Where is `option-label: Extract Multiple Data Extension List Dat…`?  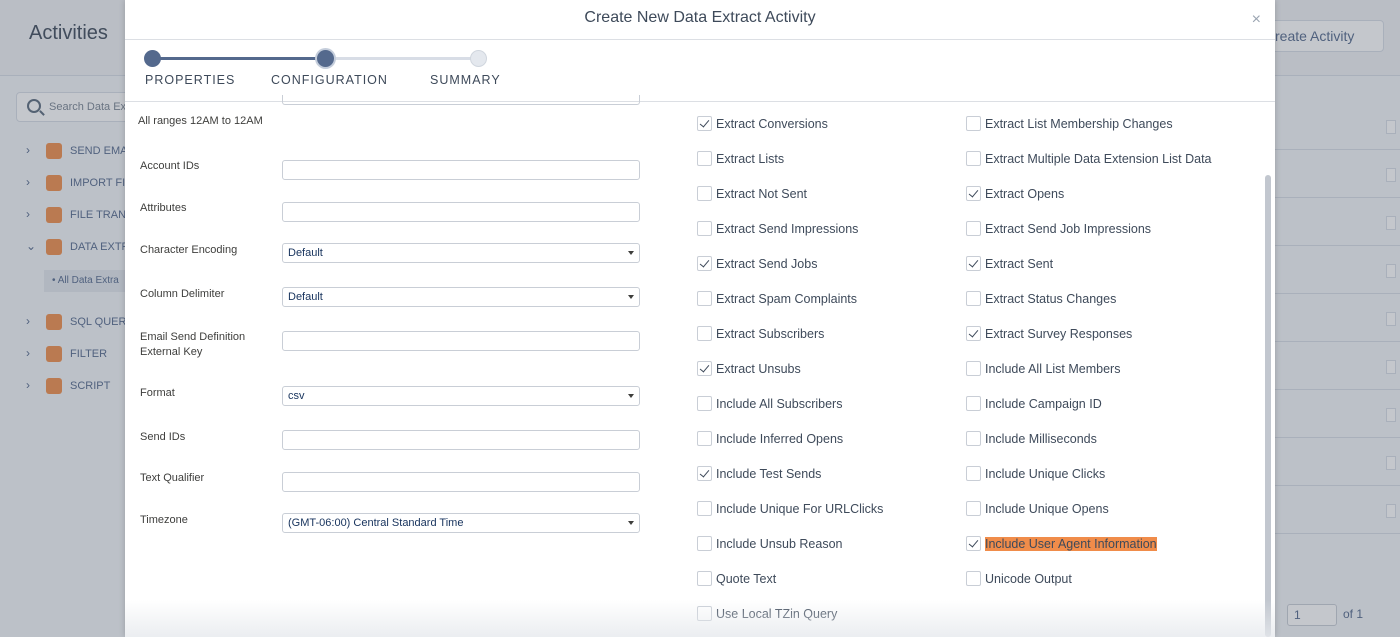 option-label: Extract Multiple Data Extension List Dat… is located at coordinates (1098, 159).